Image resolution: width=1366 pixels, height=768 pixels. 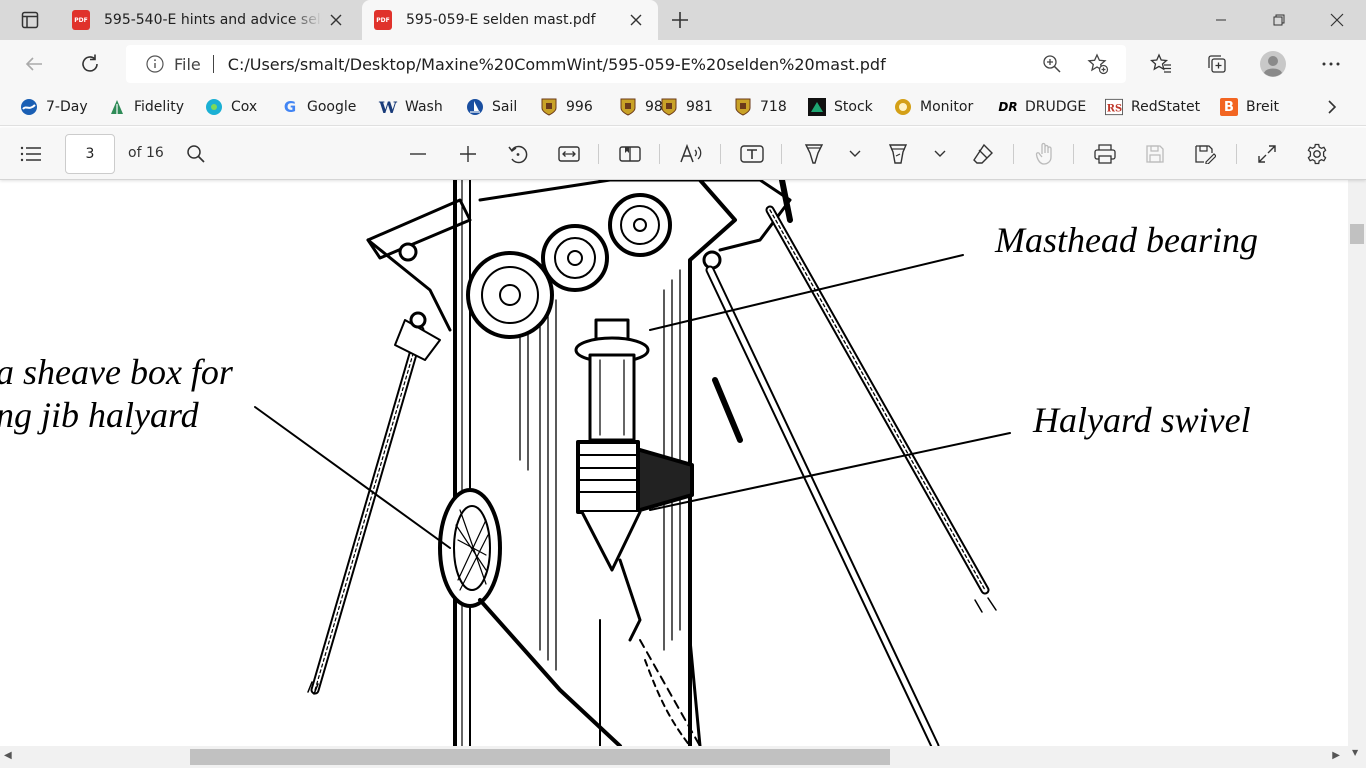 What do you see at coordinates (1267, 154) in the screenshot?
I see `full-screen-button` at bounding box center [1267, 154].